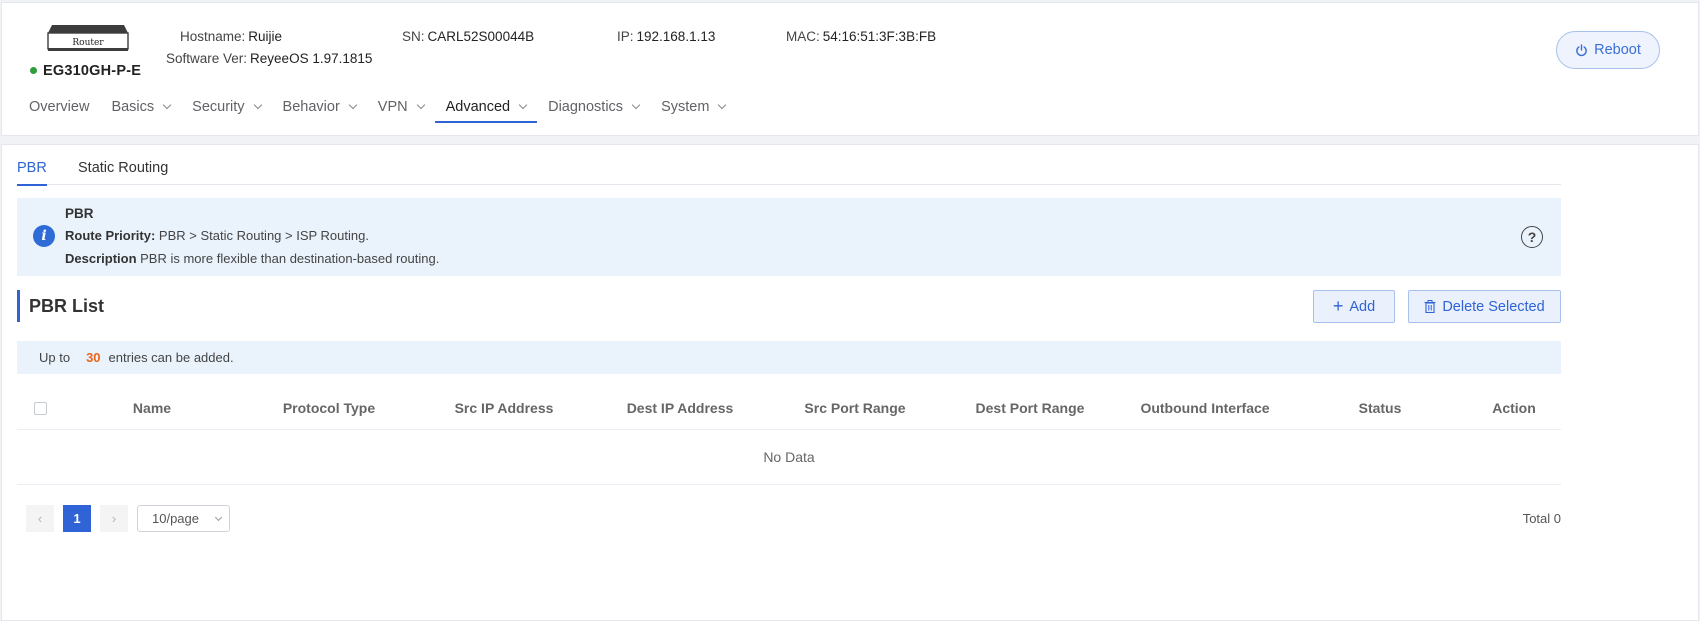 The height and width of the screenshot is (621, 1700). I want to click on nav-system: System, so click(693, 113).